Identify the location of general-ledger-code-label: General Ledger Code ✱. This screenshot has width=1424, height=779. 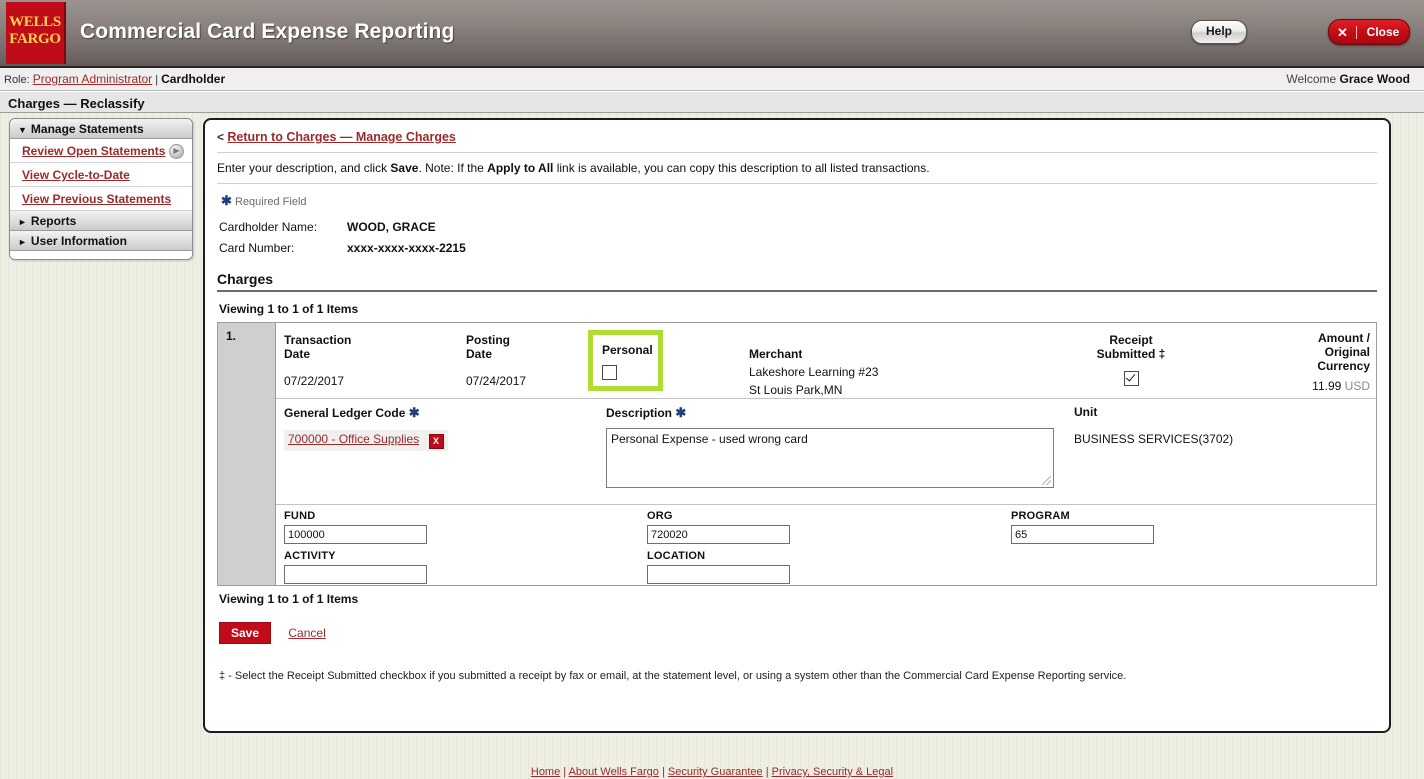
(366, 413).